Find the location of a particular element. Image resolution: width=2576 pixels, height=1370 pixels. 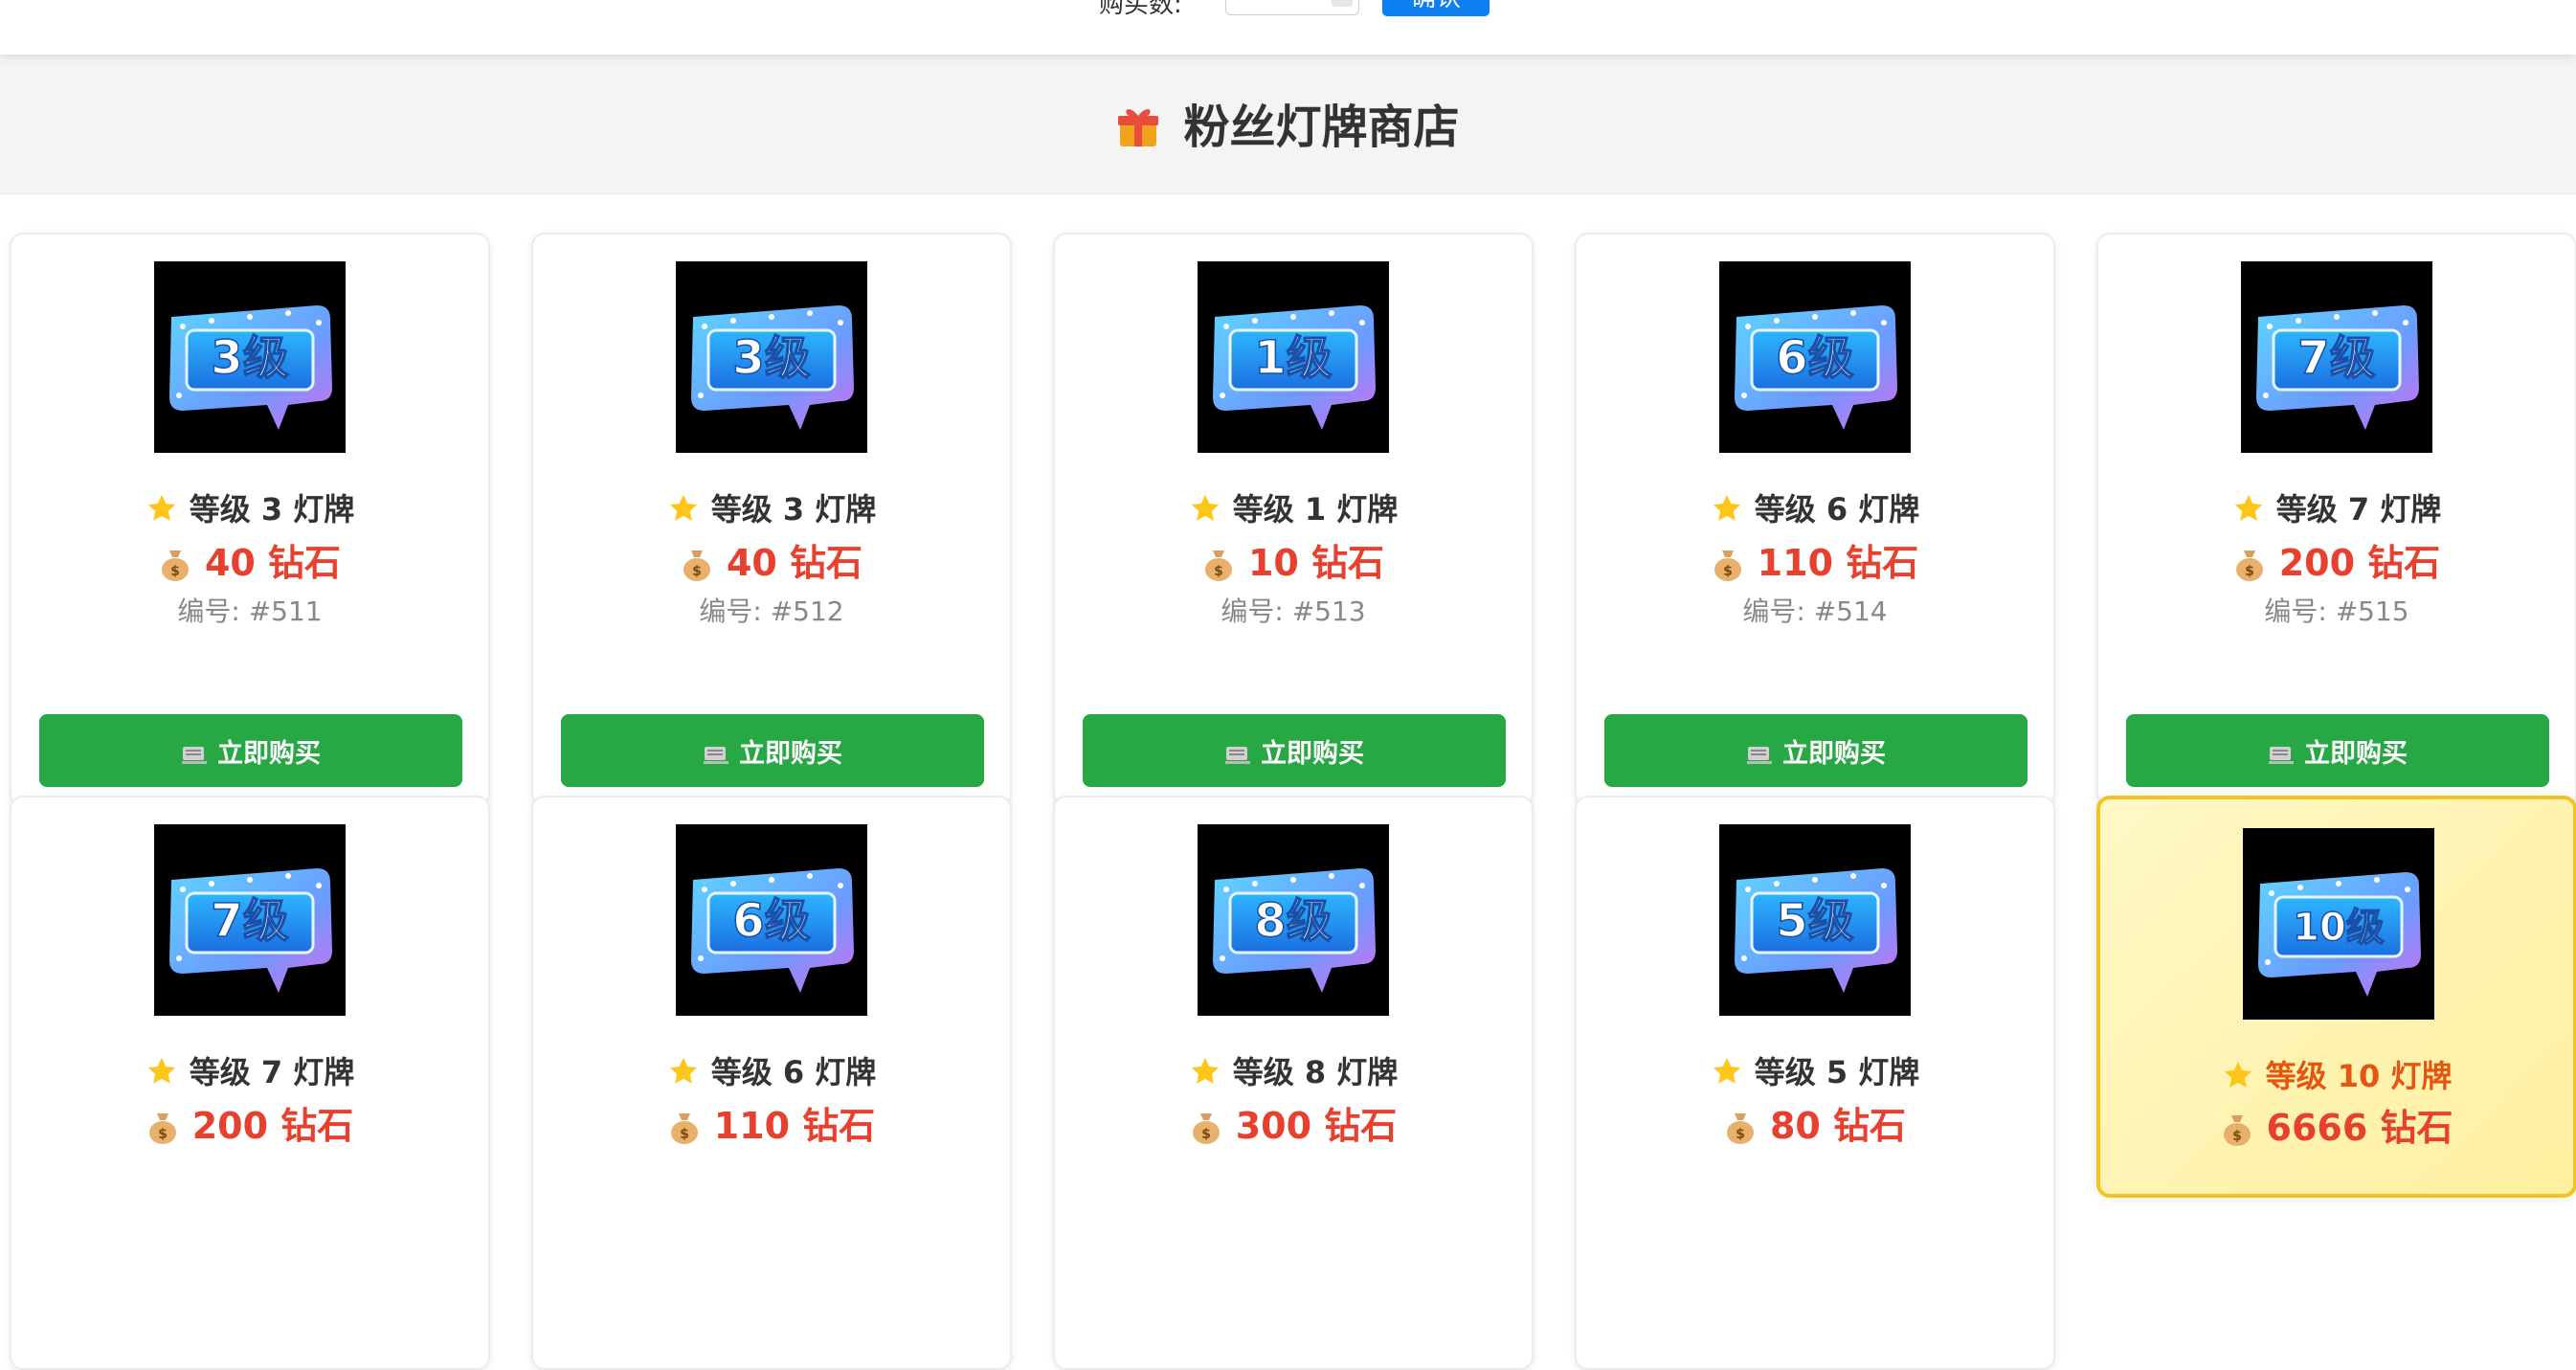

price-text: 300 钻石 is located at coordinates (1317, 1126).